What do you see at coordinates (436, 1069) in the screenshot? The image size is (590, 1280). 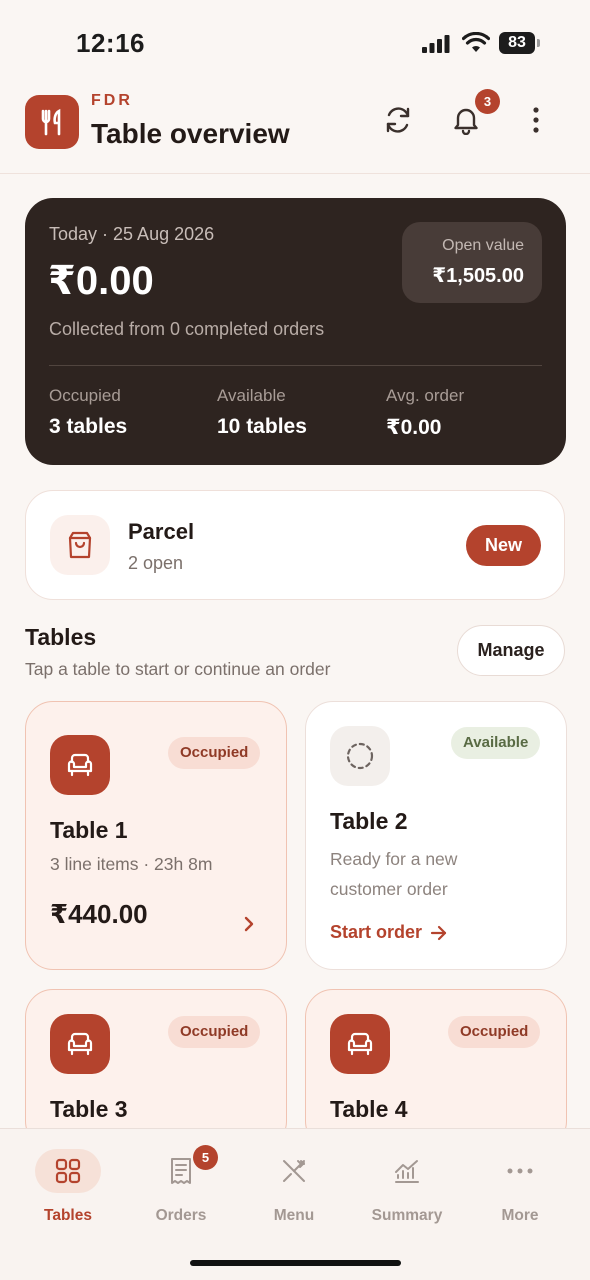 I see `table-card-4: Occupied Table 4` at bounding box center [436, 1069].